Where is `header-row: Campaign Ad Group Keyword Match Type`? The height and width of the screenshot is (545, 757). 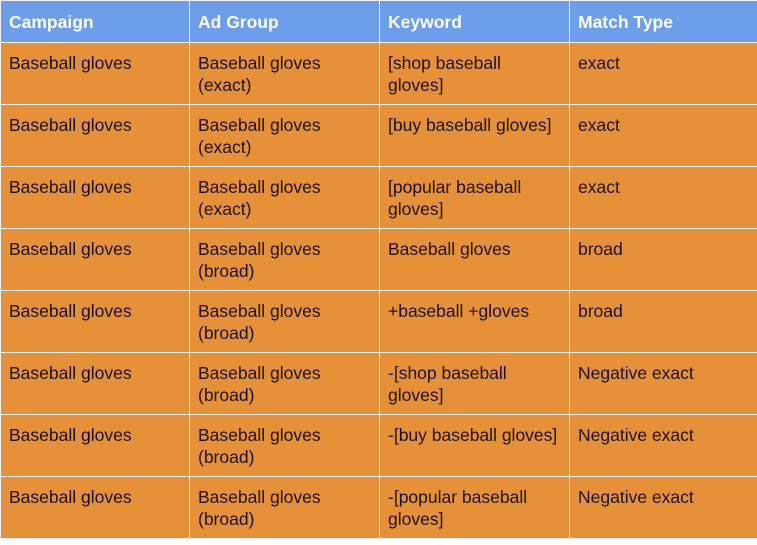
header-row: Campaign Ad Group Keyword Match Type is located at coordinates (378, 21).